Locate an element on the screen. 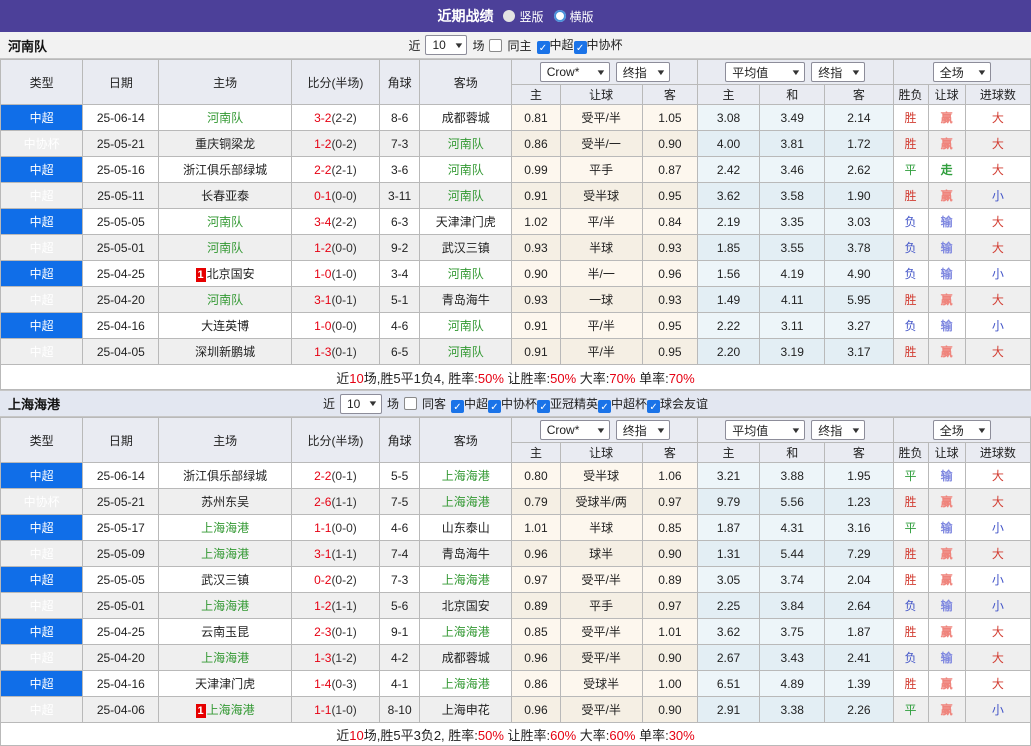 The width and height of the screenshot is (1031, 746). fulltime-group-header: 全场 ▼ is located at coordinates (961, 430).